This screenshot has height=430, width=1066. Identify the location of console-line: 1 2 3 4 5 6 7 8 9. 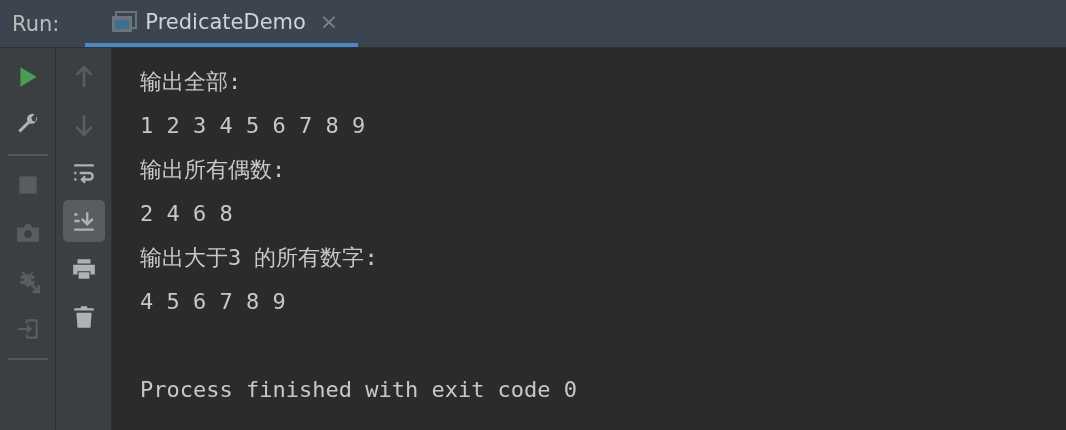
(253, 126).